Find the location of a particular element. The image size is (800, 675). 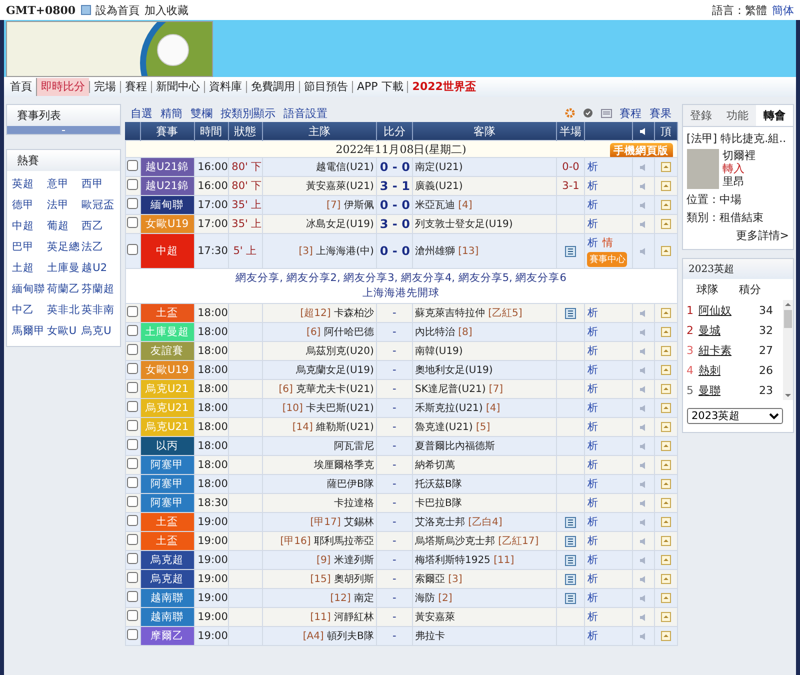

nav-link: 節目預告 is located at coordinates (325, 87).